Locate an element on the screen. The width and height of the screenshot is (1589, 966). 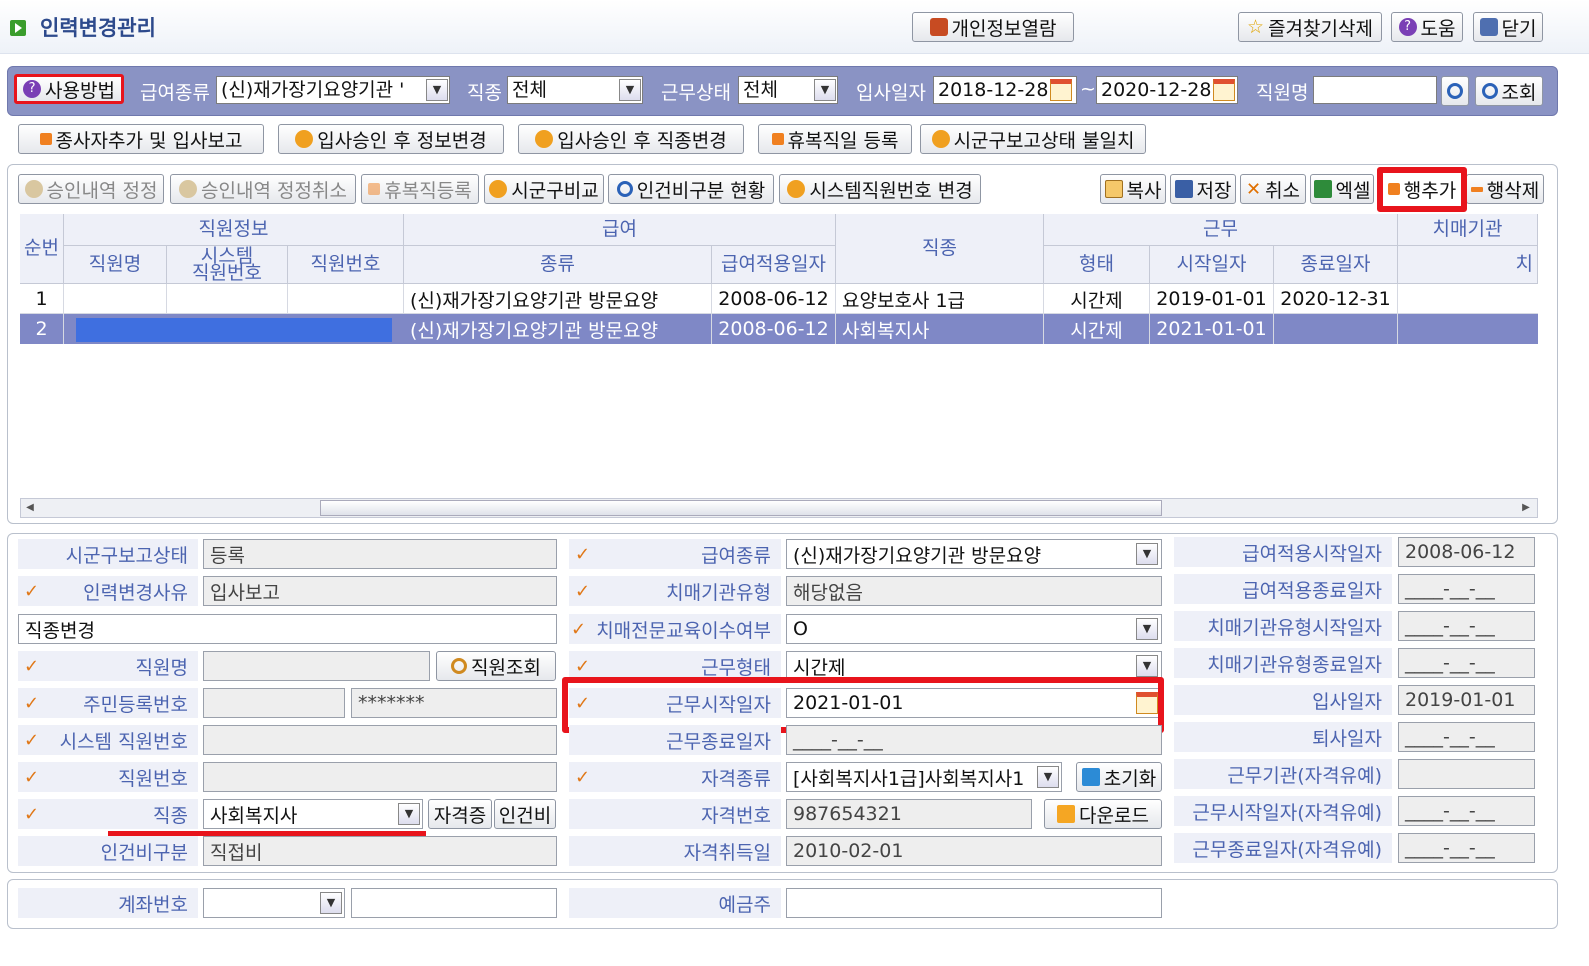
cell-staff-selection is located at coordinates (234, 330).